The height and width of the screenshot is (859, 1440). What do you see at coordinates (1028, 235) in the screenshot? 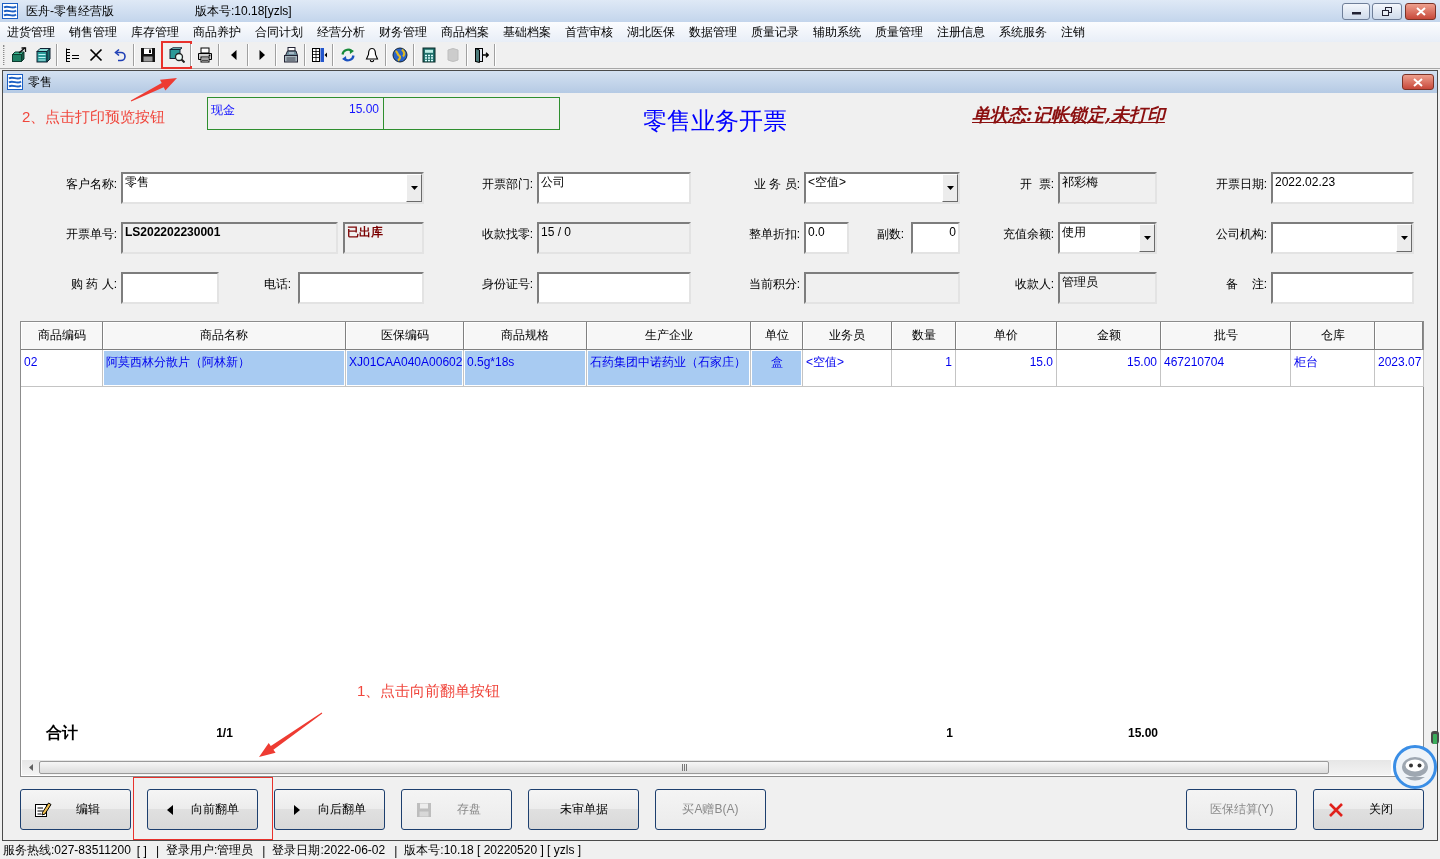
I see `field-label: 充值余额:` at bounding box center [1028, 235].